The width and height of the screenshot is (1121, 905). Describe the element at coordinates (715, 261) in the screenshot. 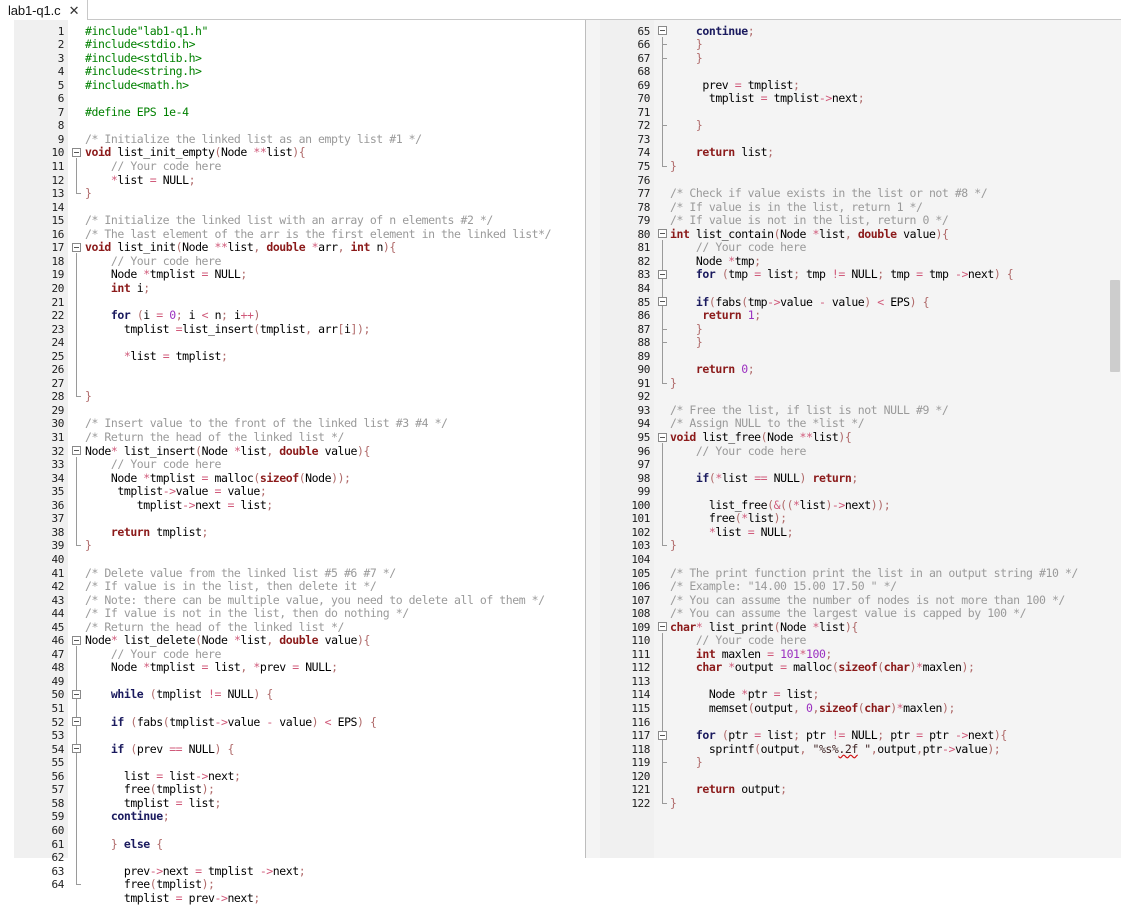

I see `code-line: Node *tmp;` at that location.